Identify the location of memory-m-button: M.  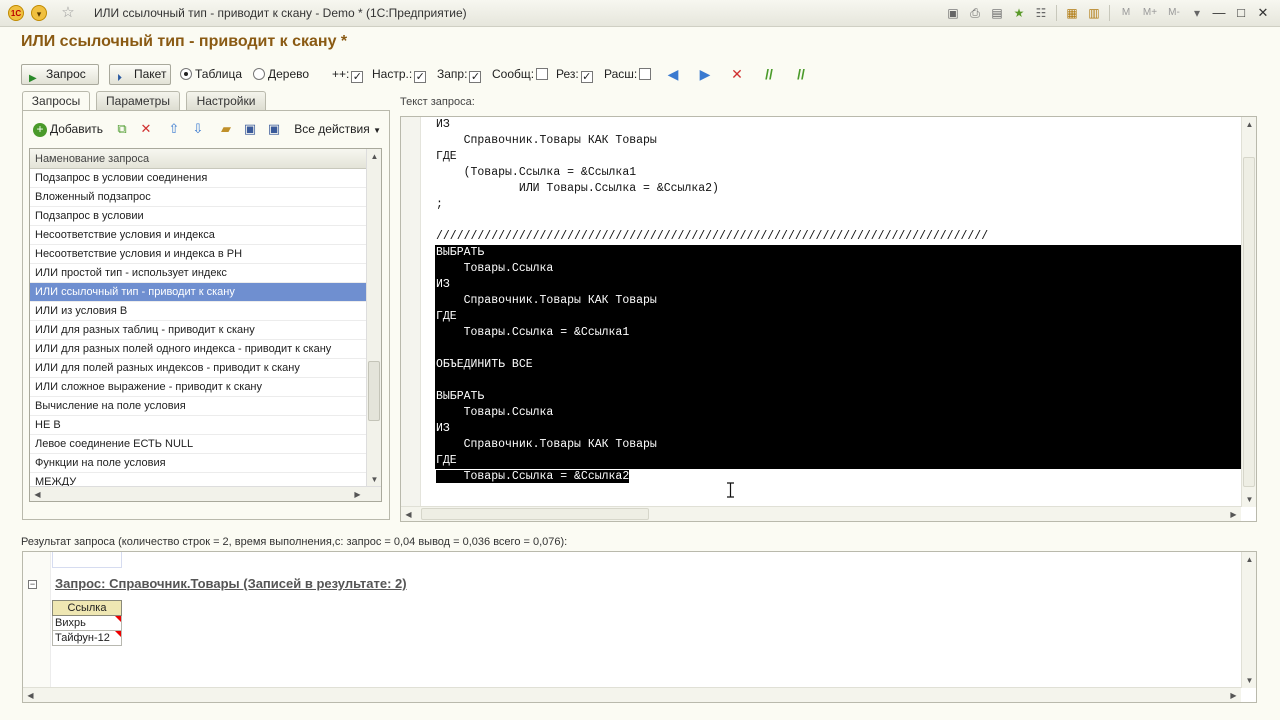
(1126, 13).